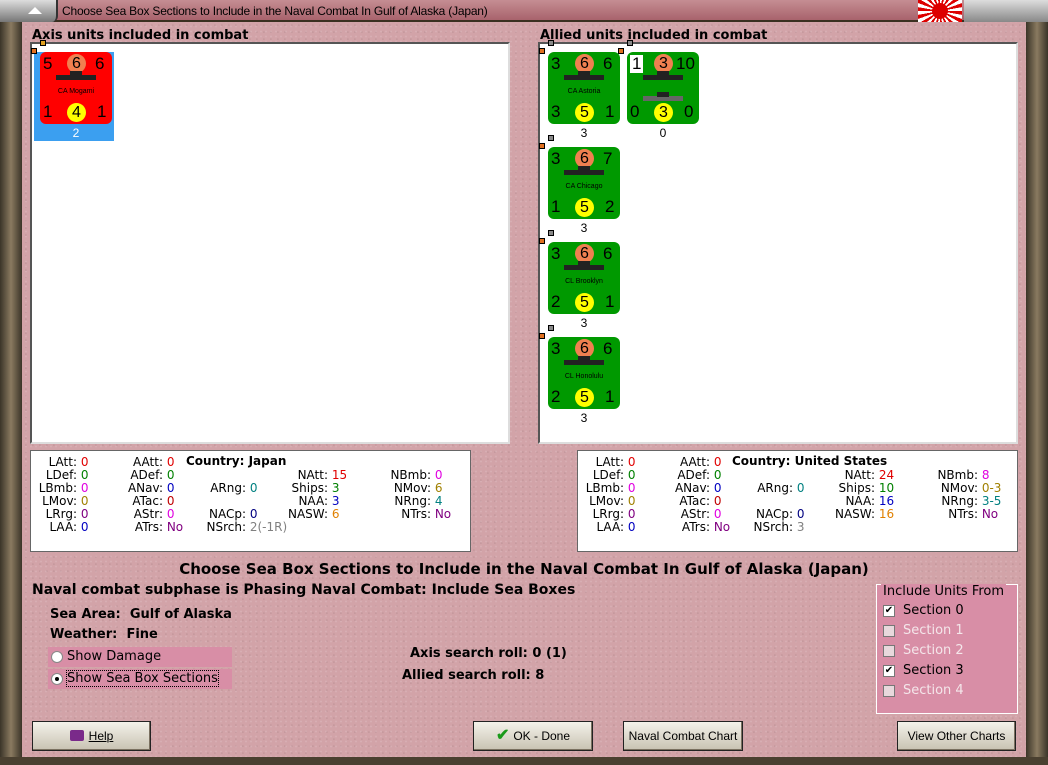  I want to click on stat-natt: NAtt: 24, so click(861, 475).